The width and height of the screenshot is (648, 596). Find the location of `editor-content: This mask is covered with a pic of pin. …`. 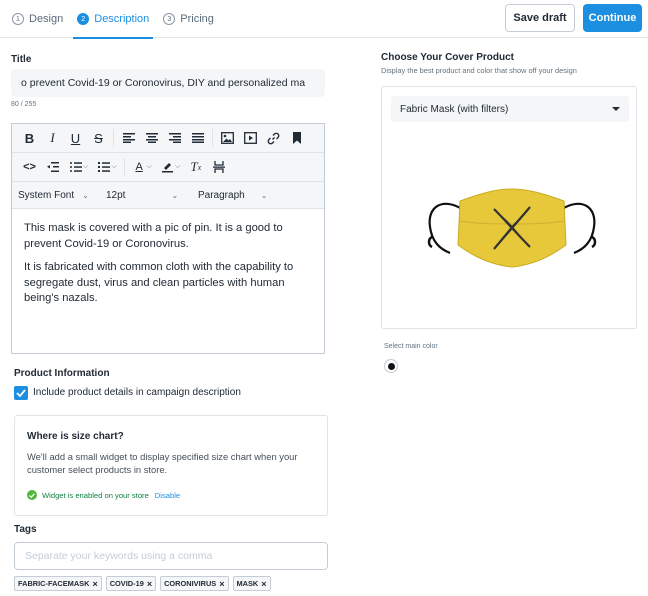

editor-content: This mask is covered with a pic of pin. … is located at coordinates (168, 281).